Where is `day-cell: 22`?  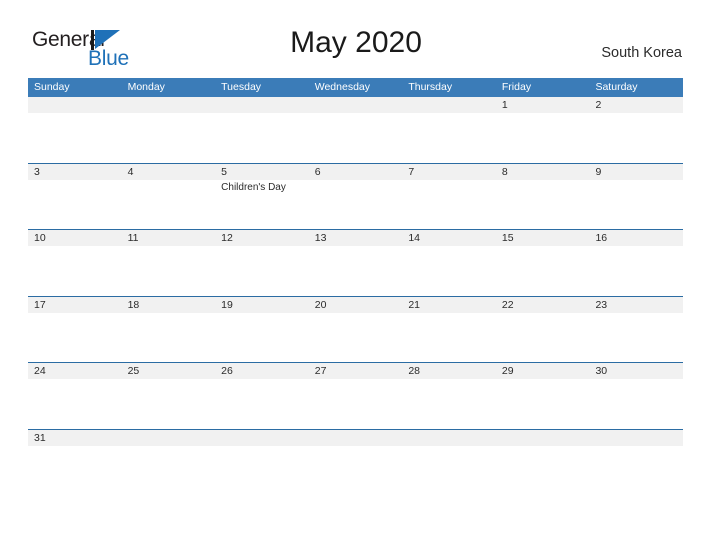 day-cell: 22 is located at coordinates (543, 330).